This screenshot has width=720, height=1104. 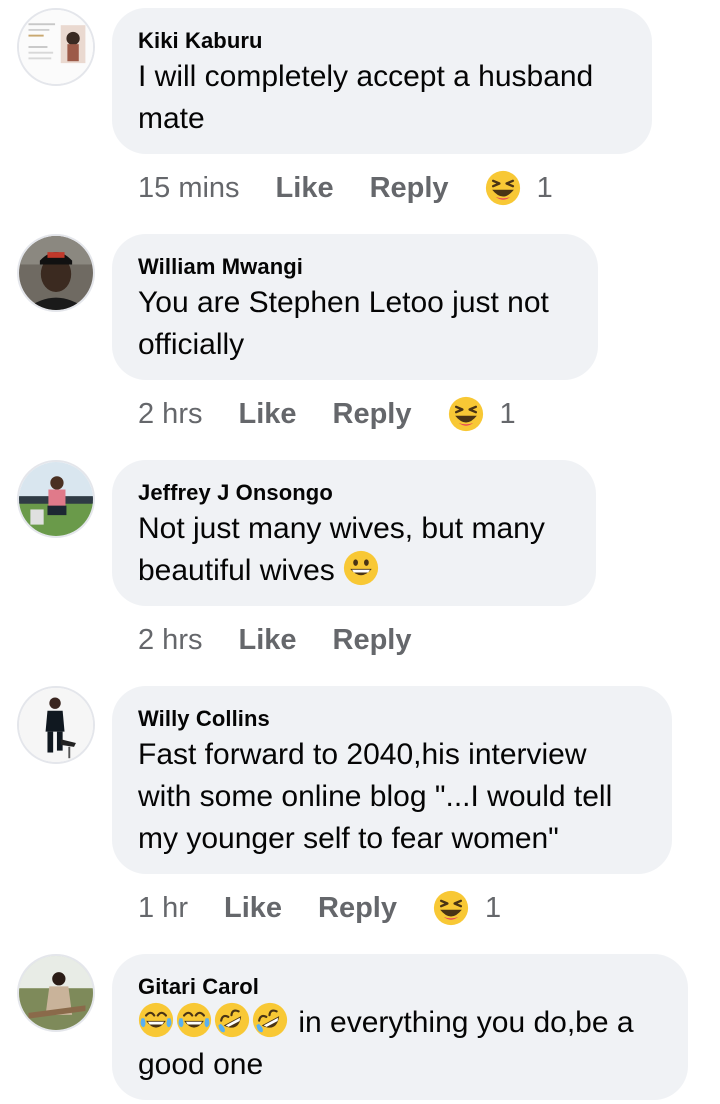 What do you see at coordinates (392, 719) in the screenshot?
I see `comment-author: Willy Collins` at bounding box center [392, 719].